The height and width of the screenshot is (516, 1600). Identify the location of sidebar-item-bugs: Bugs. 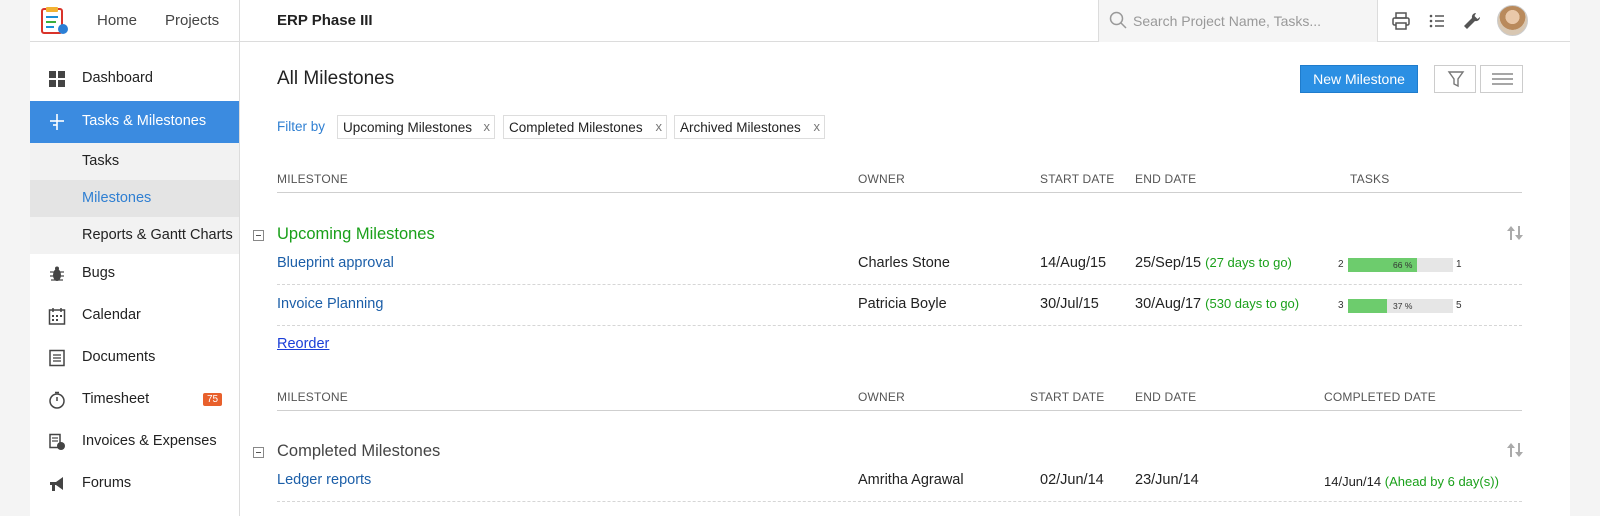
(134, 274).